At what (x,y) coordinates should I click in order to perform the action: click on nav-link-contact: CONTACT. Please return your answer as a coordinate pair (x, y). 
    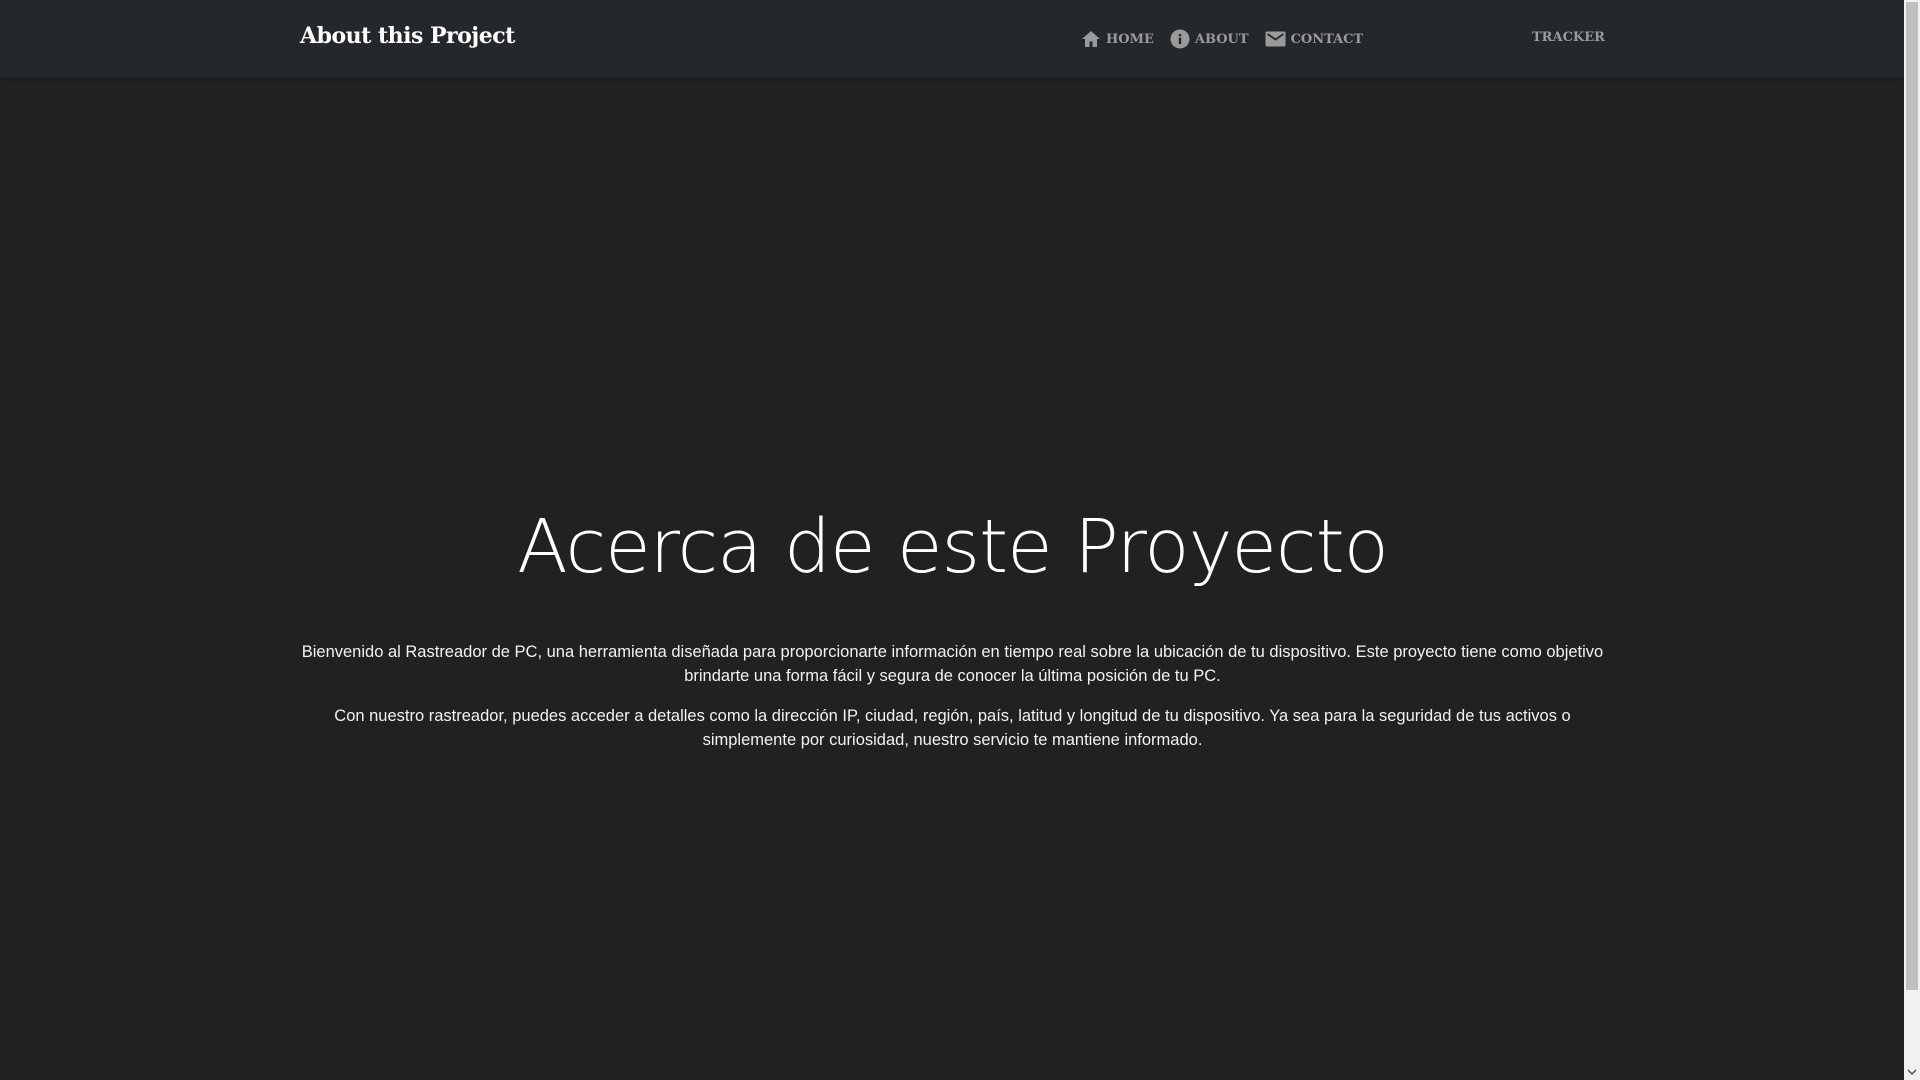
    Looking at the image, I should click on (1314, 39).